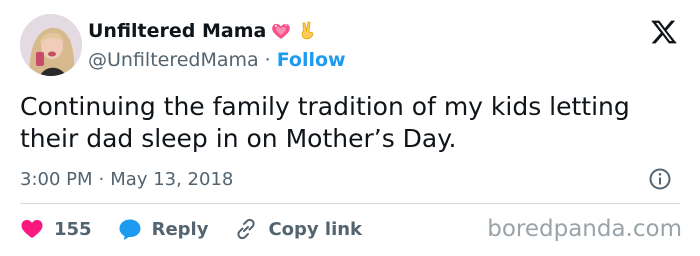  I want to click on copy-link-button: Copy link, so click(298, 229).